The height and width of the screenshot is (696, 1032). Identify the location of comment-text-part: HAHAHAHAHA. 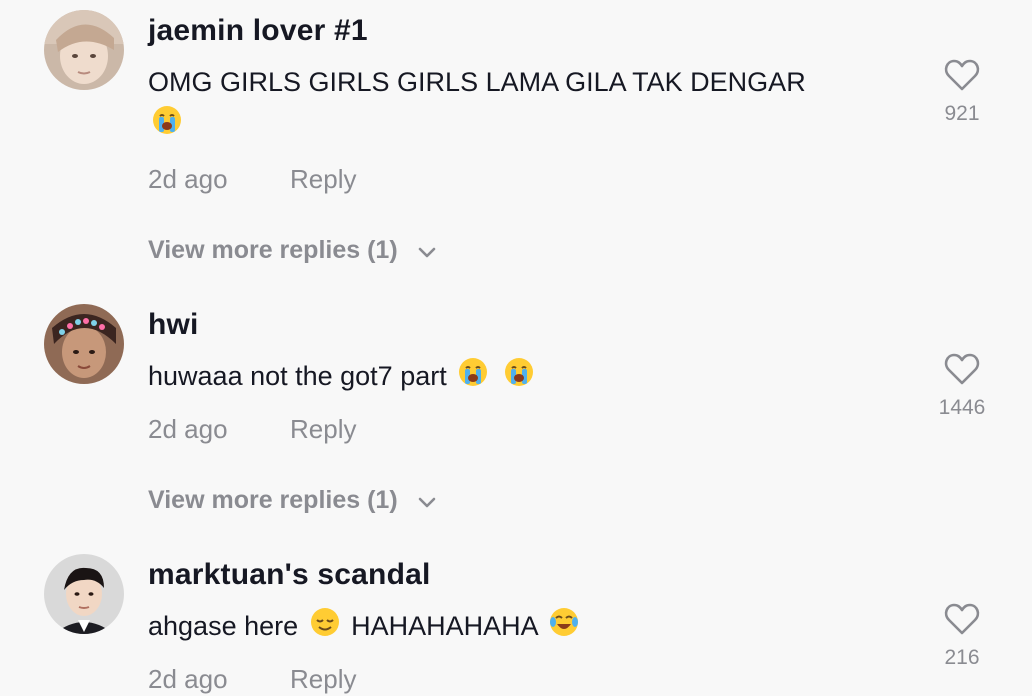
(444, 626).